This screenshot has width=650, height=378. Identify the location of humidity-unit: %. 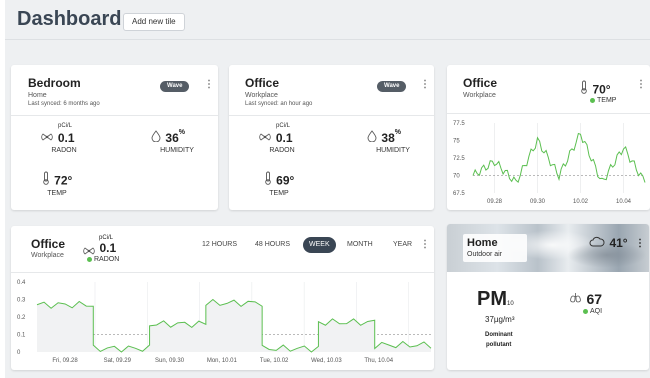
(182, 132).